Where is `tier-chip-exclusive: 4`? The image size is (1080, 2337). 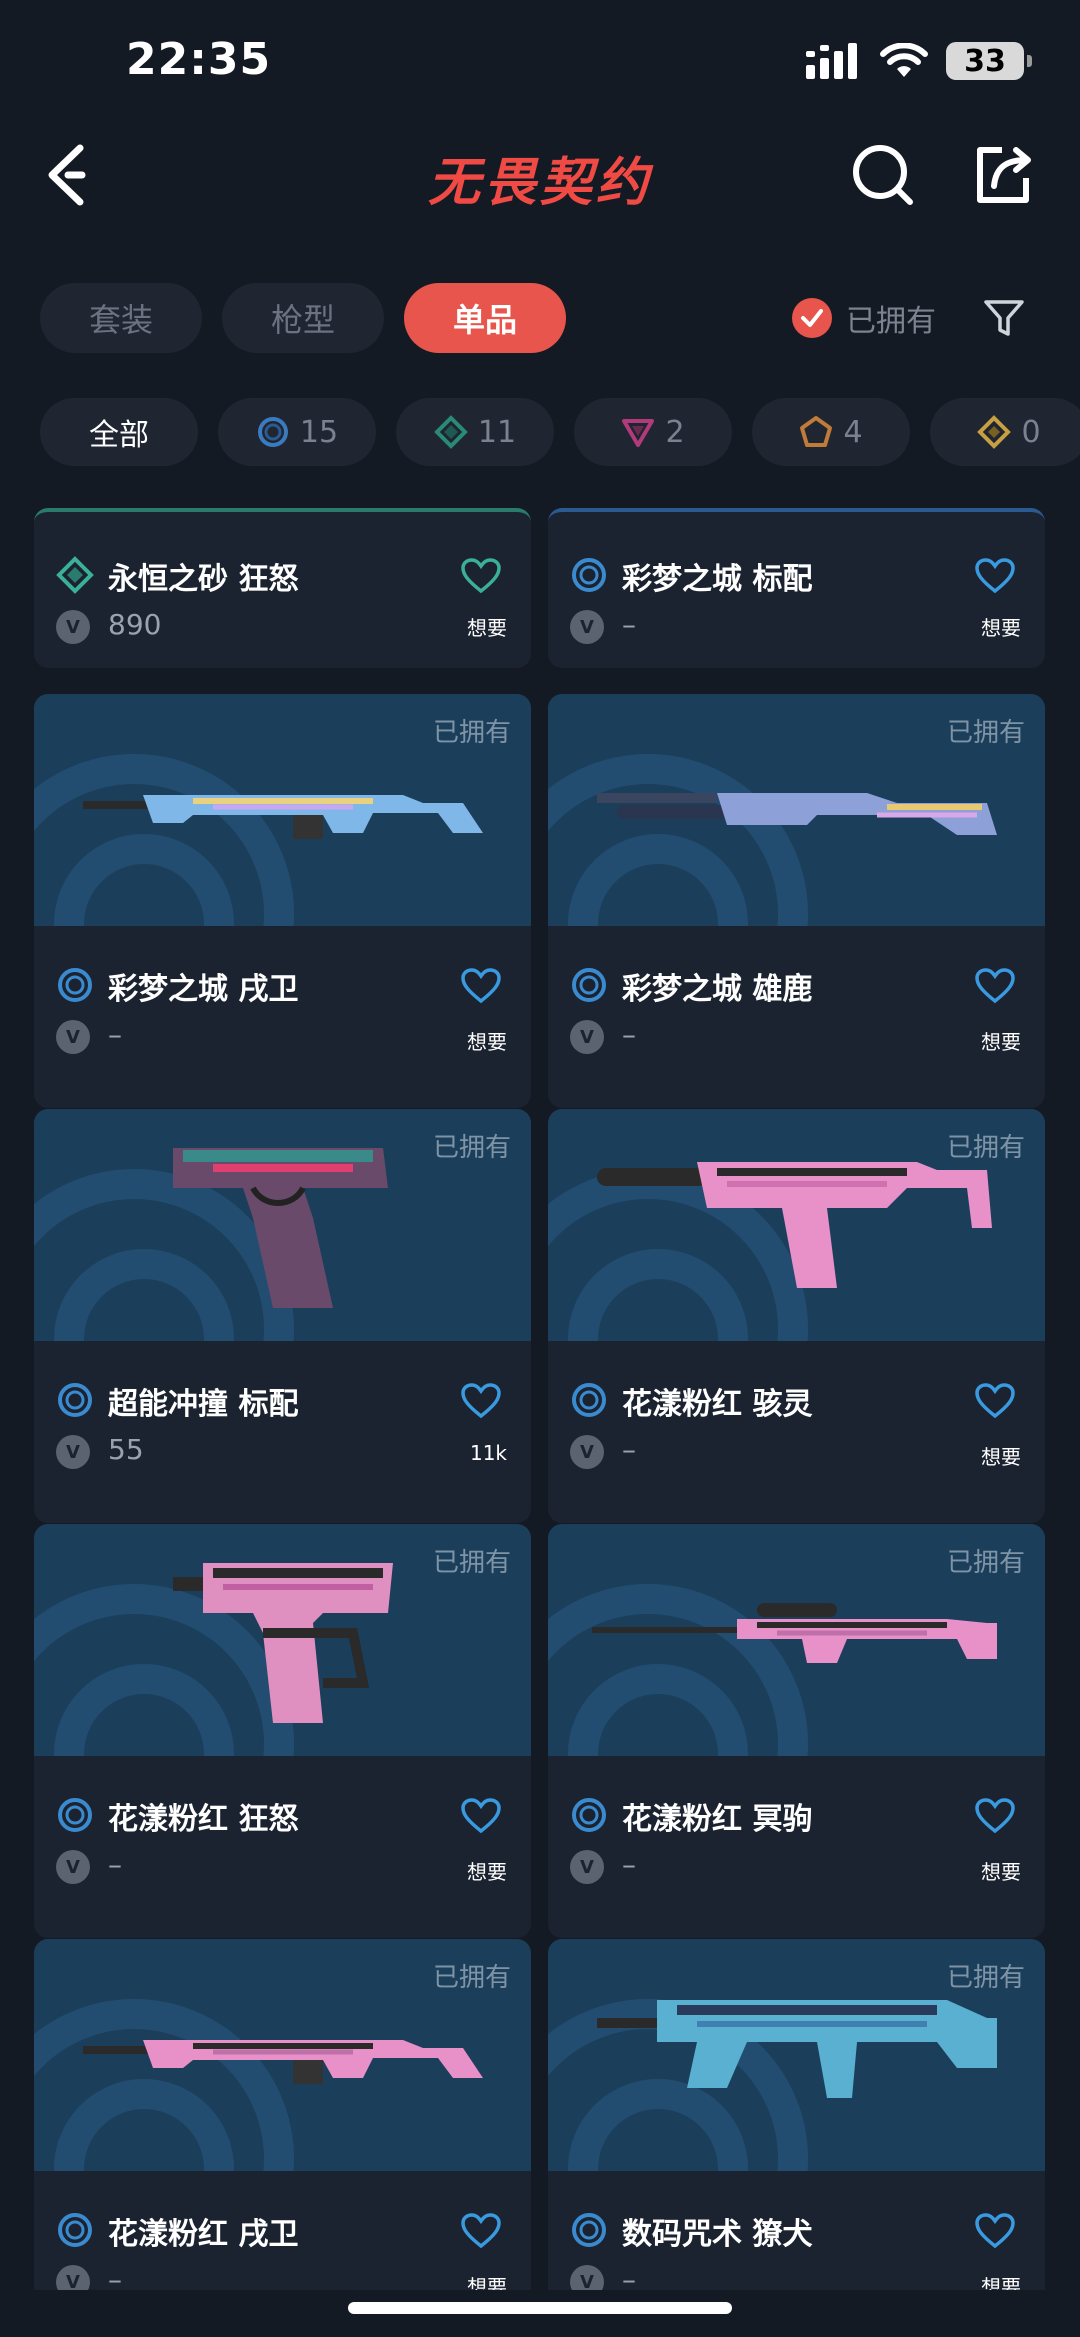 tier-chip-exclusive: 4 is located at coordinates (831, 432).